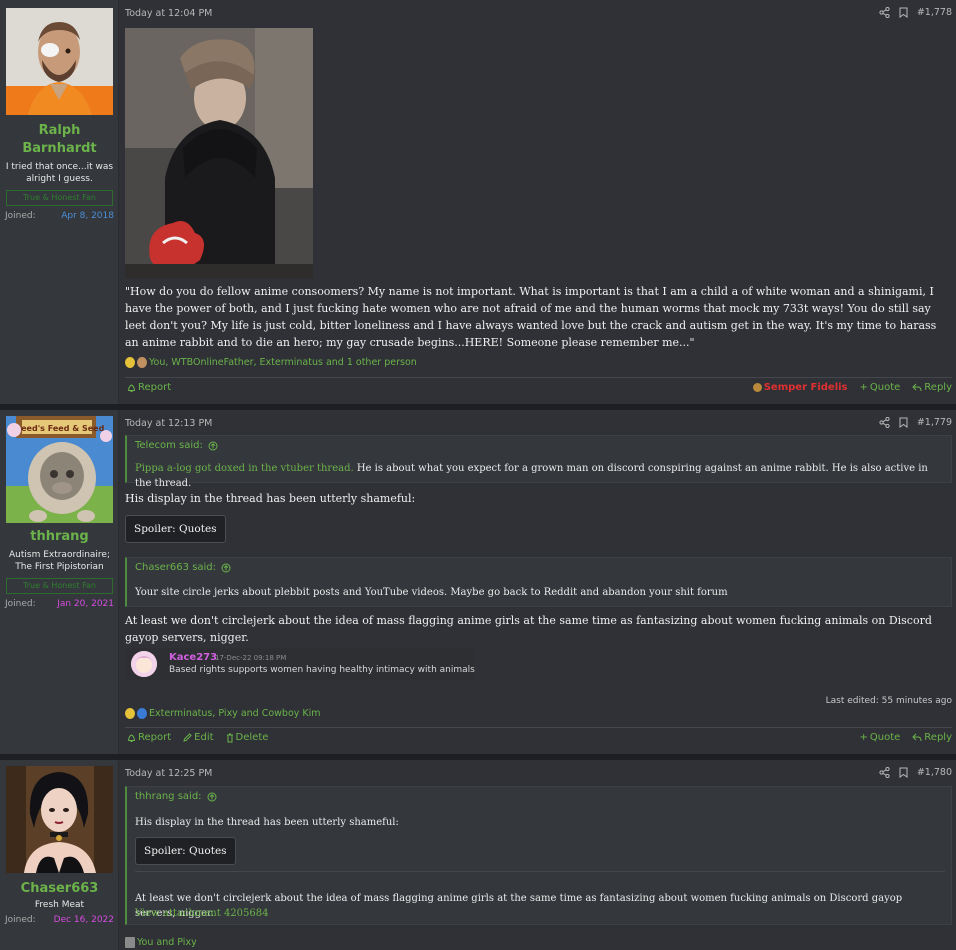  Describe the element at coordinates (57, 428) in the screenshot. I see `svg-text: Sneed's Feed & Seed` at that location.